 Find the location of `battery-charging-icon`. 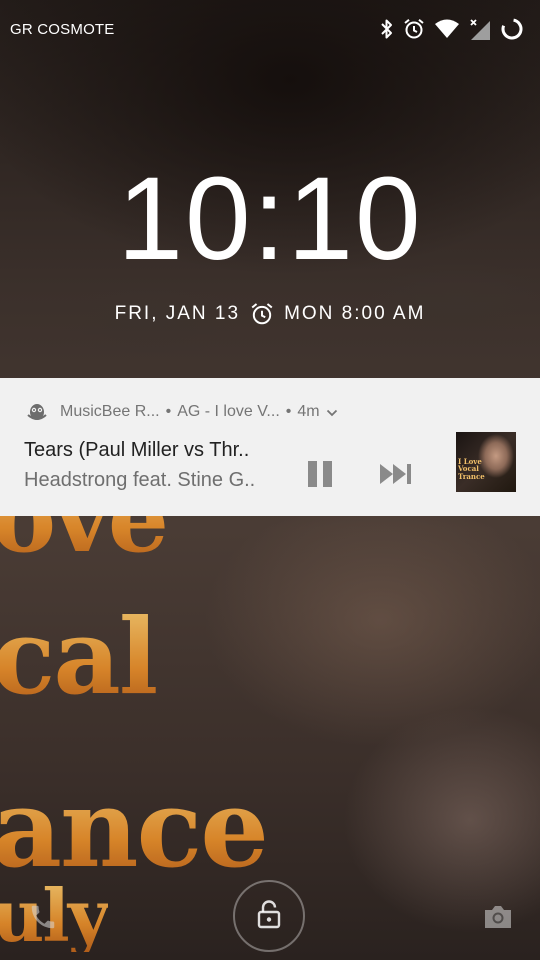

battery-charging-icon is located at coordinates (512, 31).